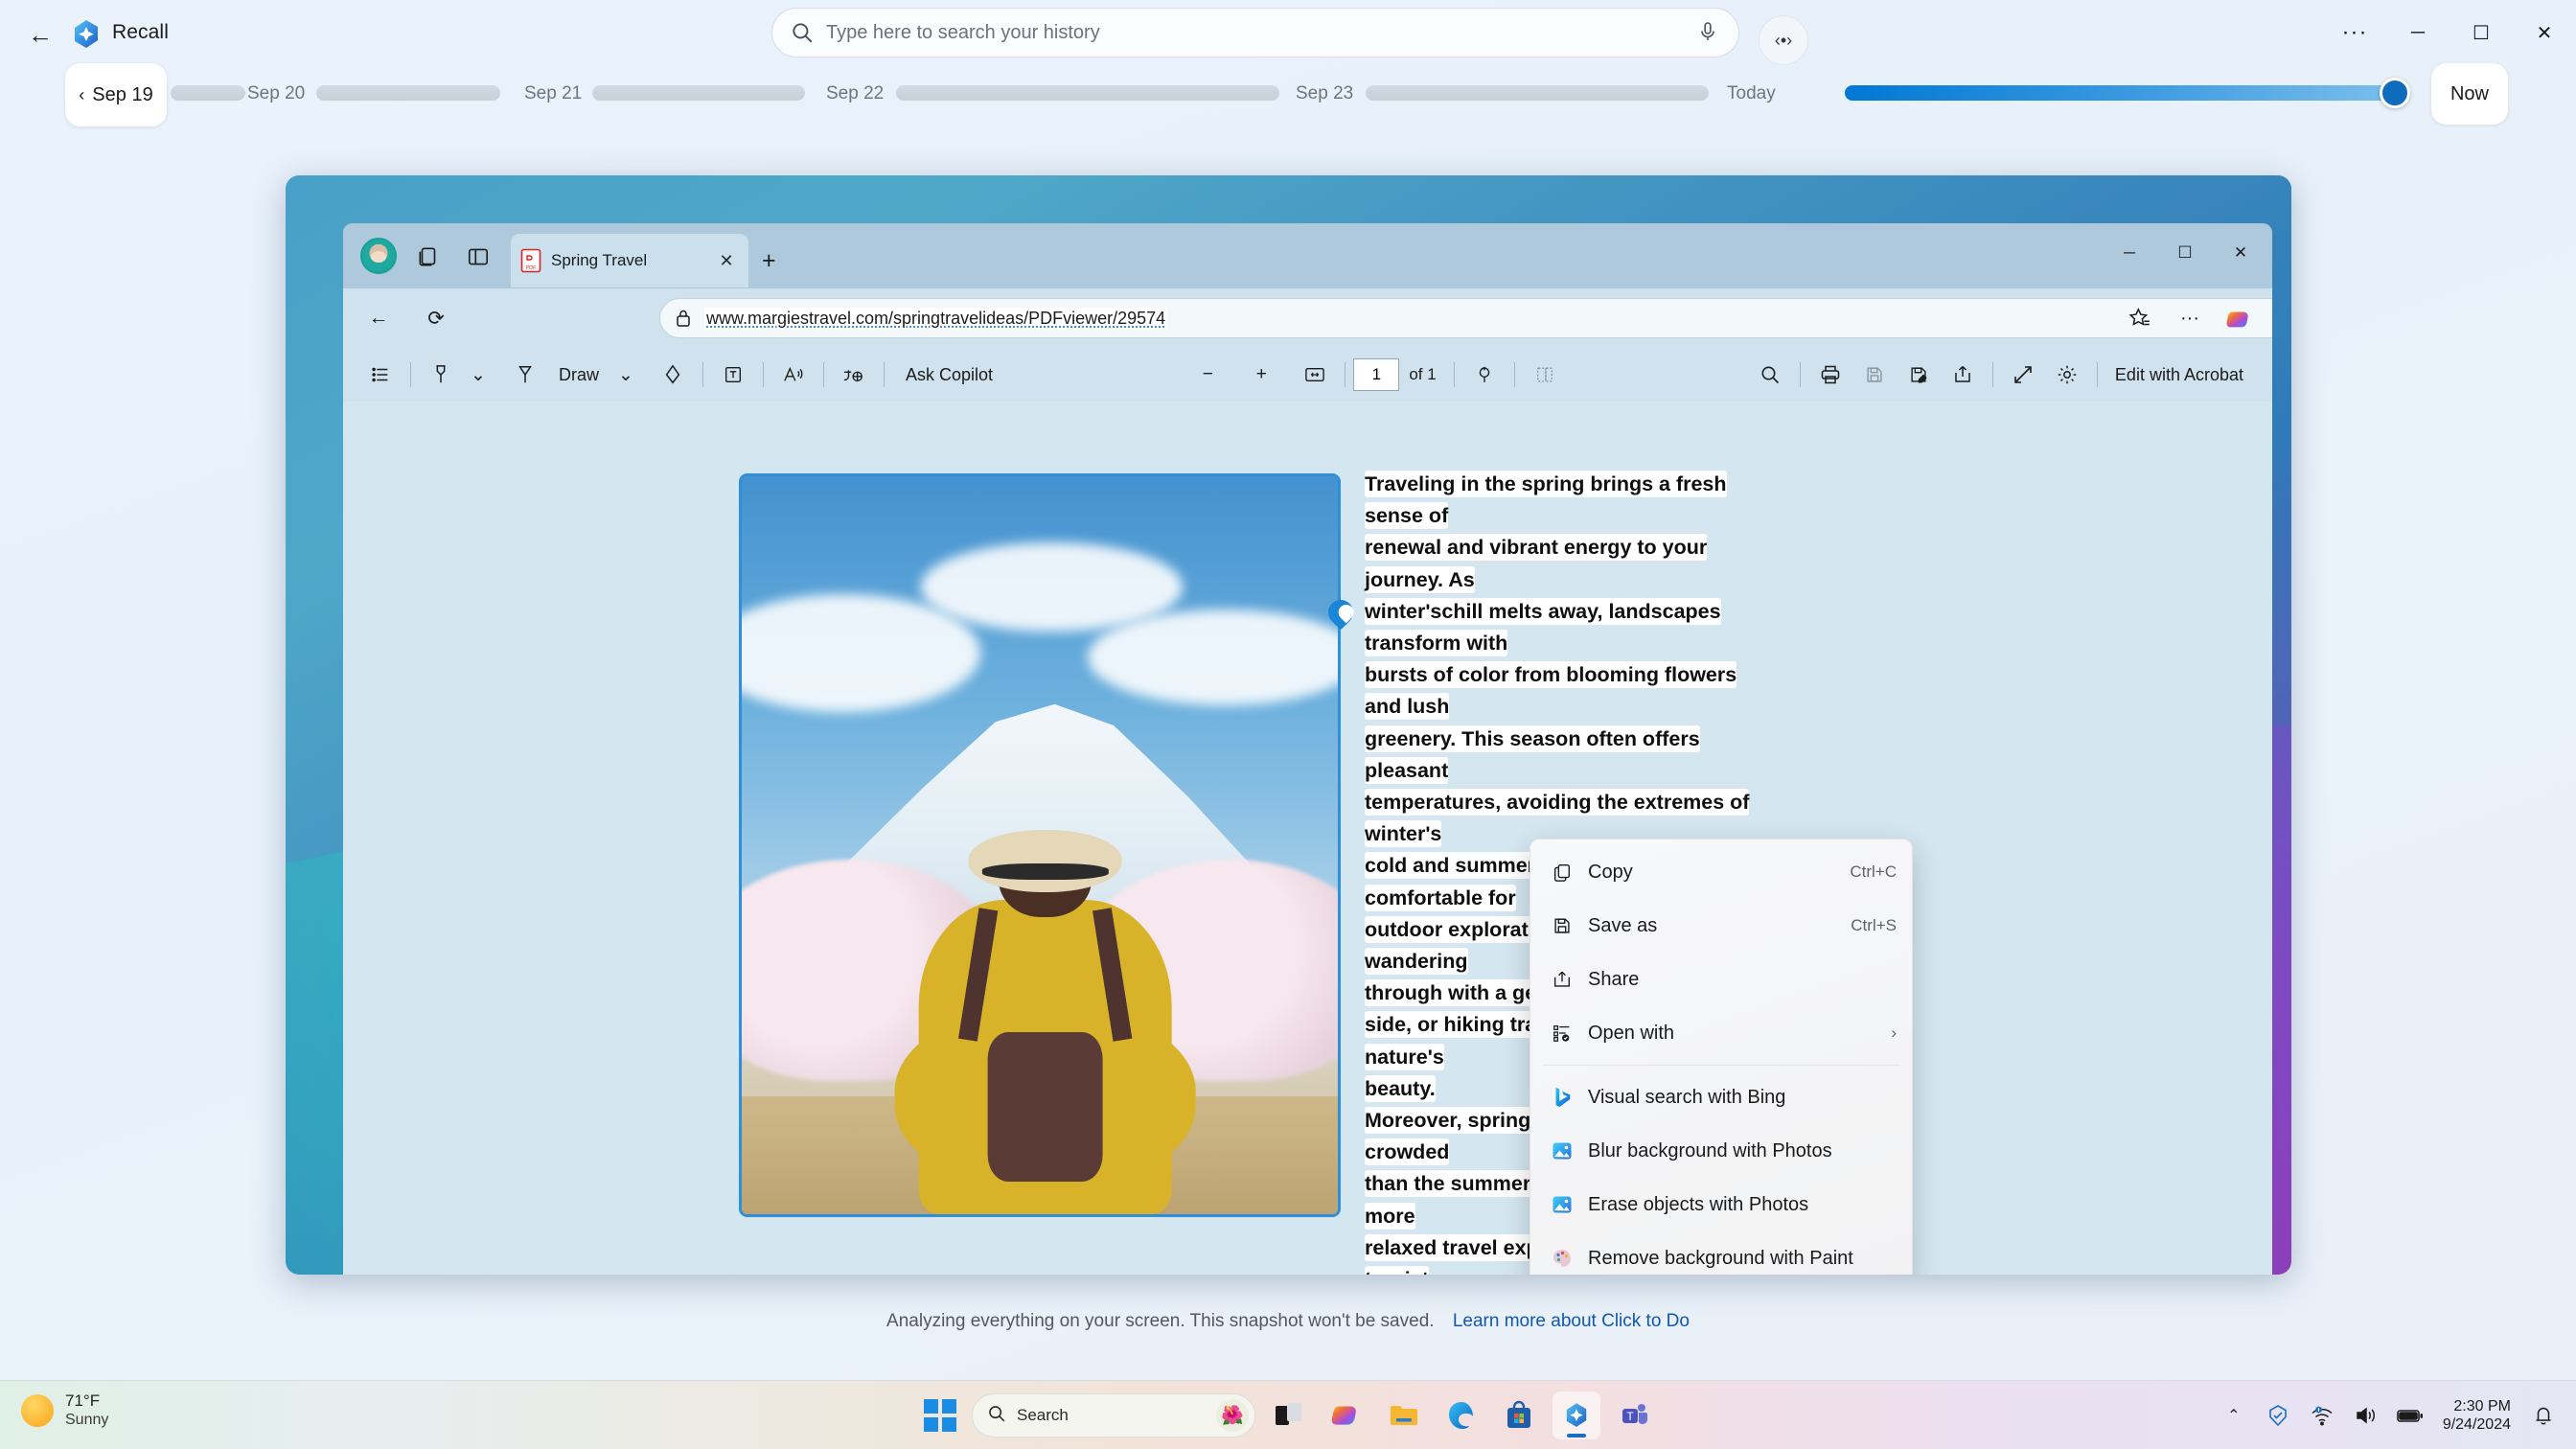 This screenshot has width=2576, height=1449. What do you see at coordinates (1576, 1415) in the screenshot?
I see `taskbar-app-recall` at bounding box center [1576, 1415].